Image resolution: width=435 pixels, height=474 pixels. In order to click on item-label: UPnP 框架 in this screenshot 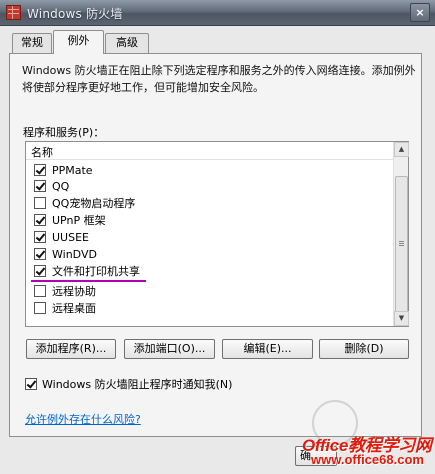, I will do `click(79, 220)`.